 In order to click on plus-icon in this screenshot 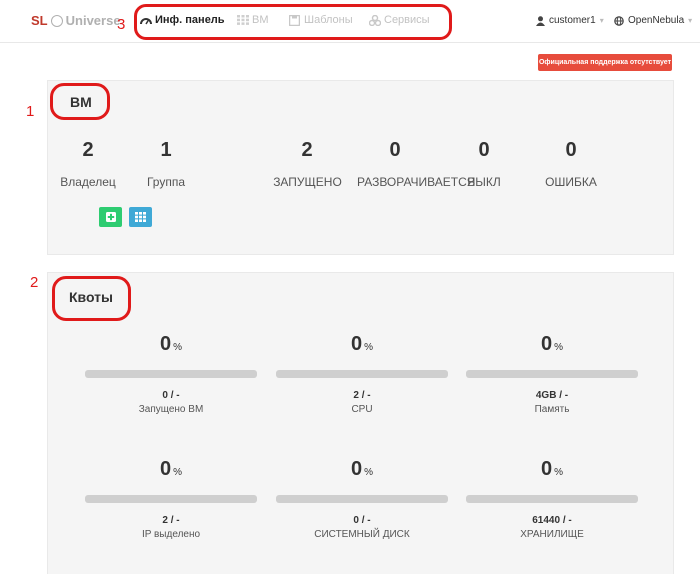, I will do `click(110, 217)`.